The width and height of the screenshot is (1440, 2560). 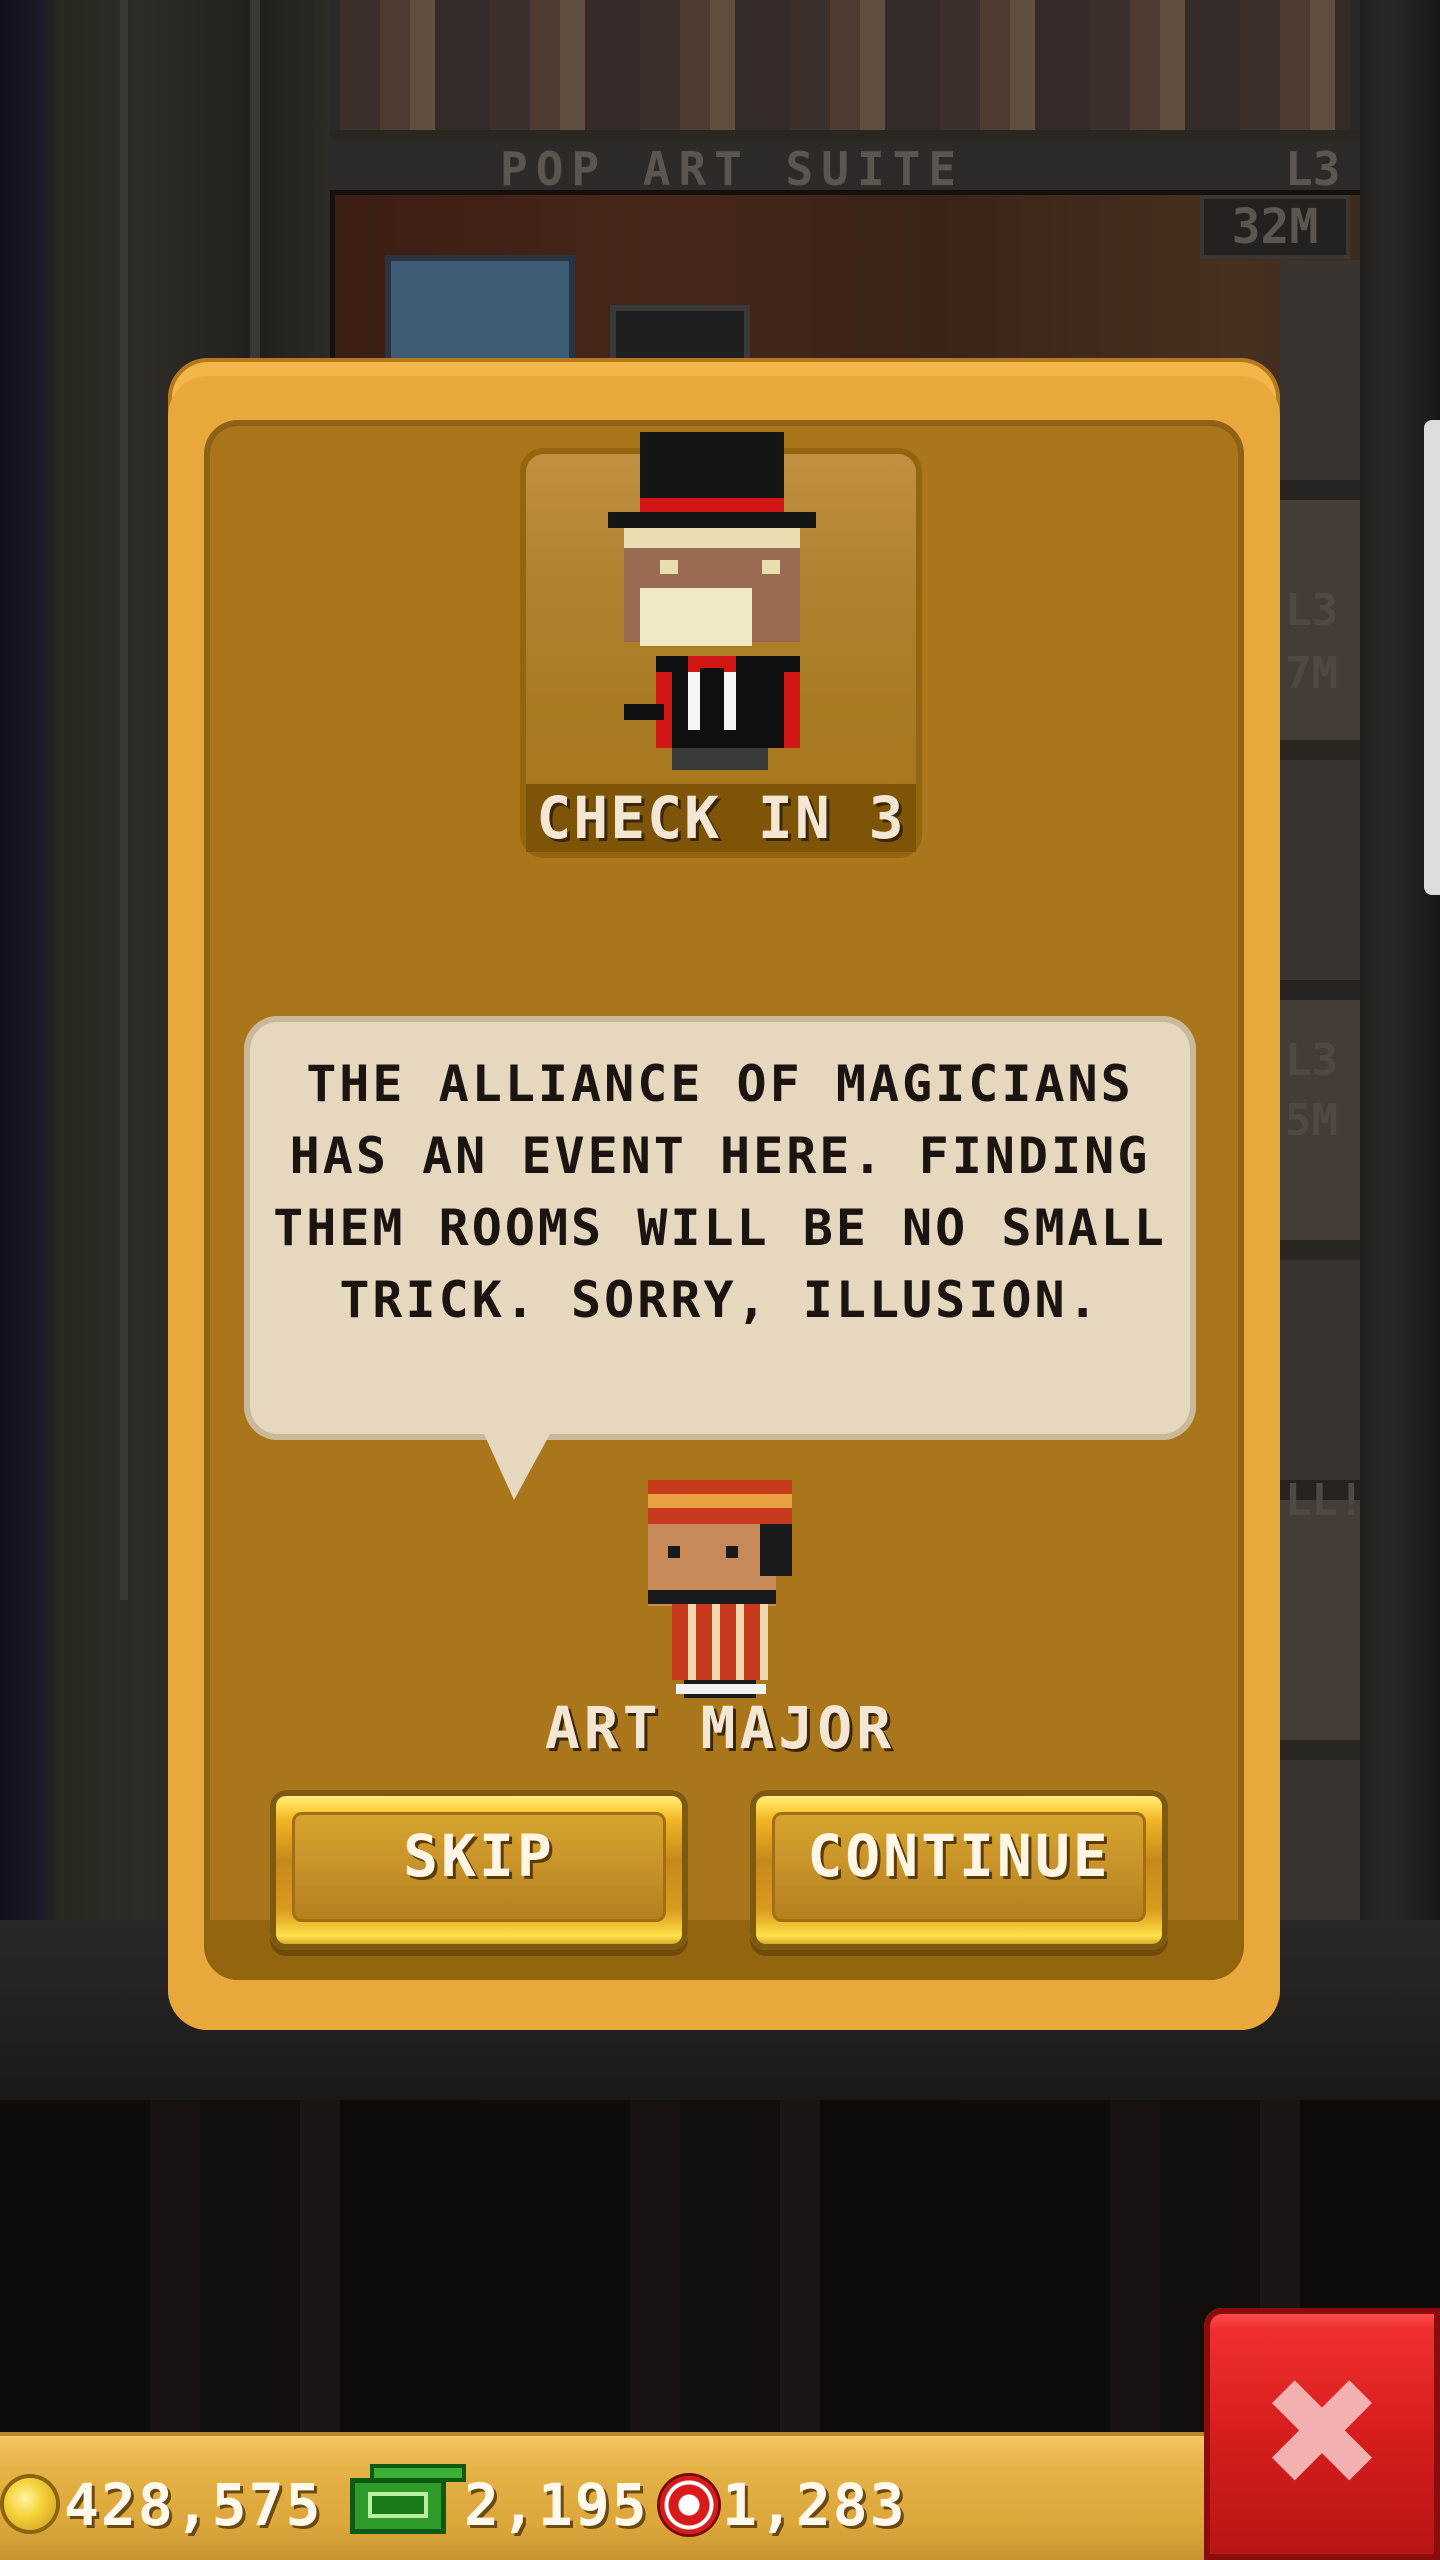 I want to click on floor-cost: 32M, so click(x=1275, y=227).